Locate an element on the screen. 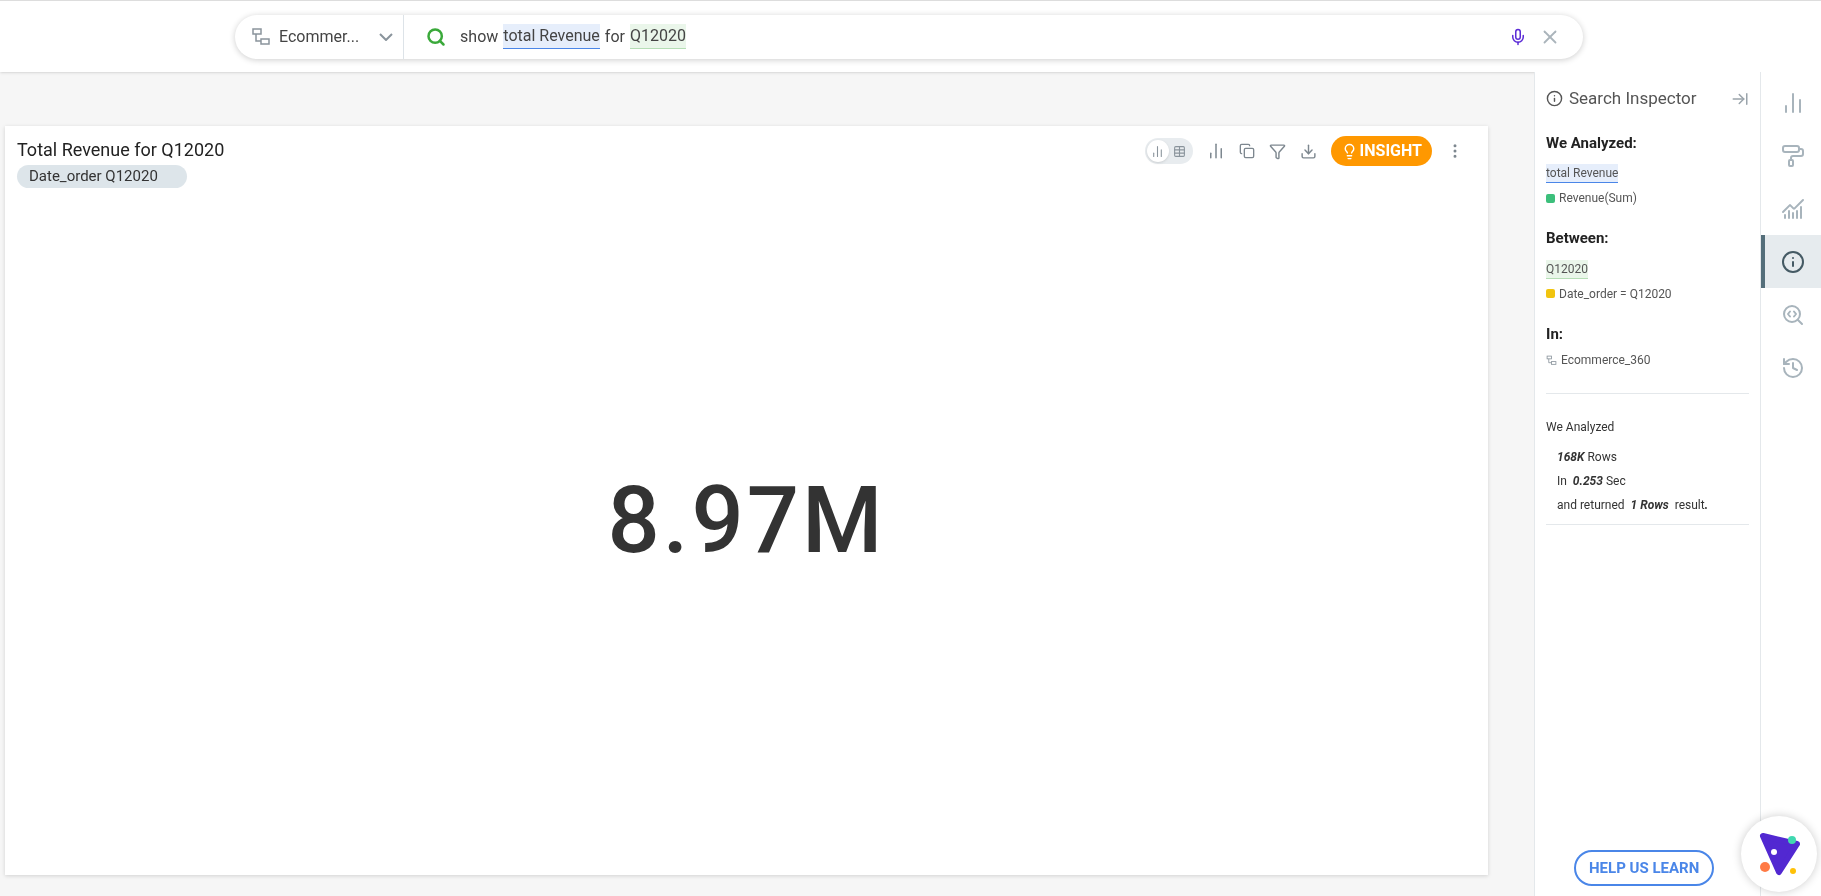 The width and height of the screenshot is (1821, 896). kpi-value: 8.97M is located at coordinates (746, 521).